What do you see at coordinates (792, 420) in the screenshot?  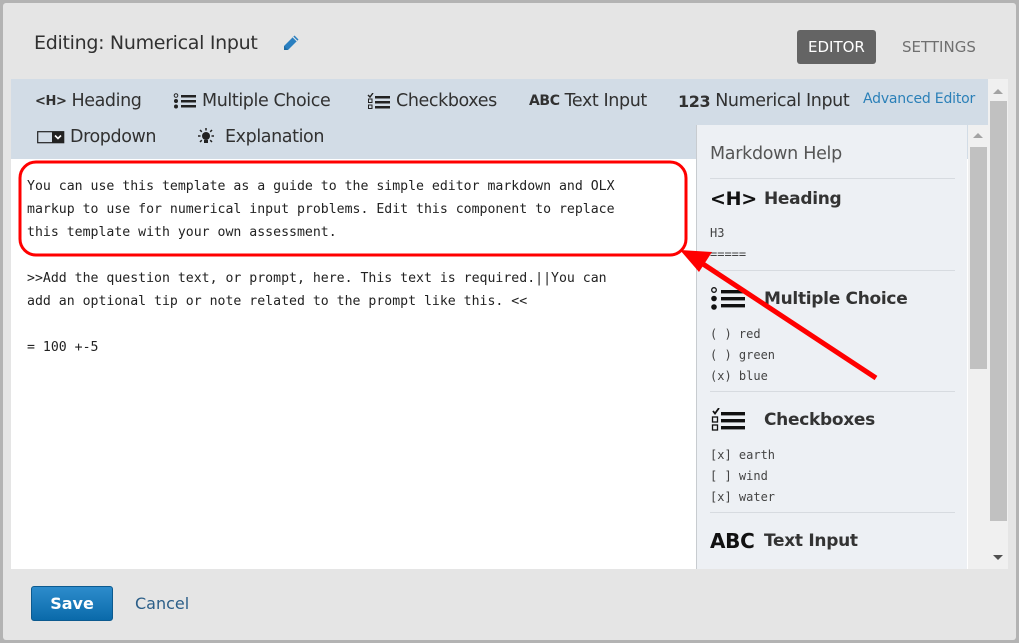 I see `help-section-checkboxes-title: Checkboxes` at bounding box center [792, 420].